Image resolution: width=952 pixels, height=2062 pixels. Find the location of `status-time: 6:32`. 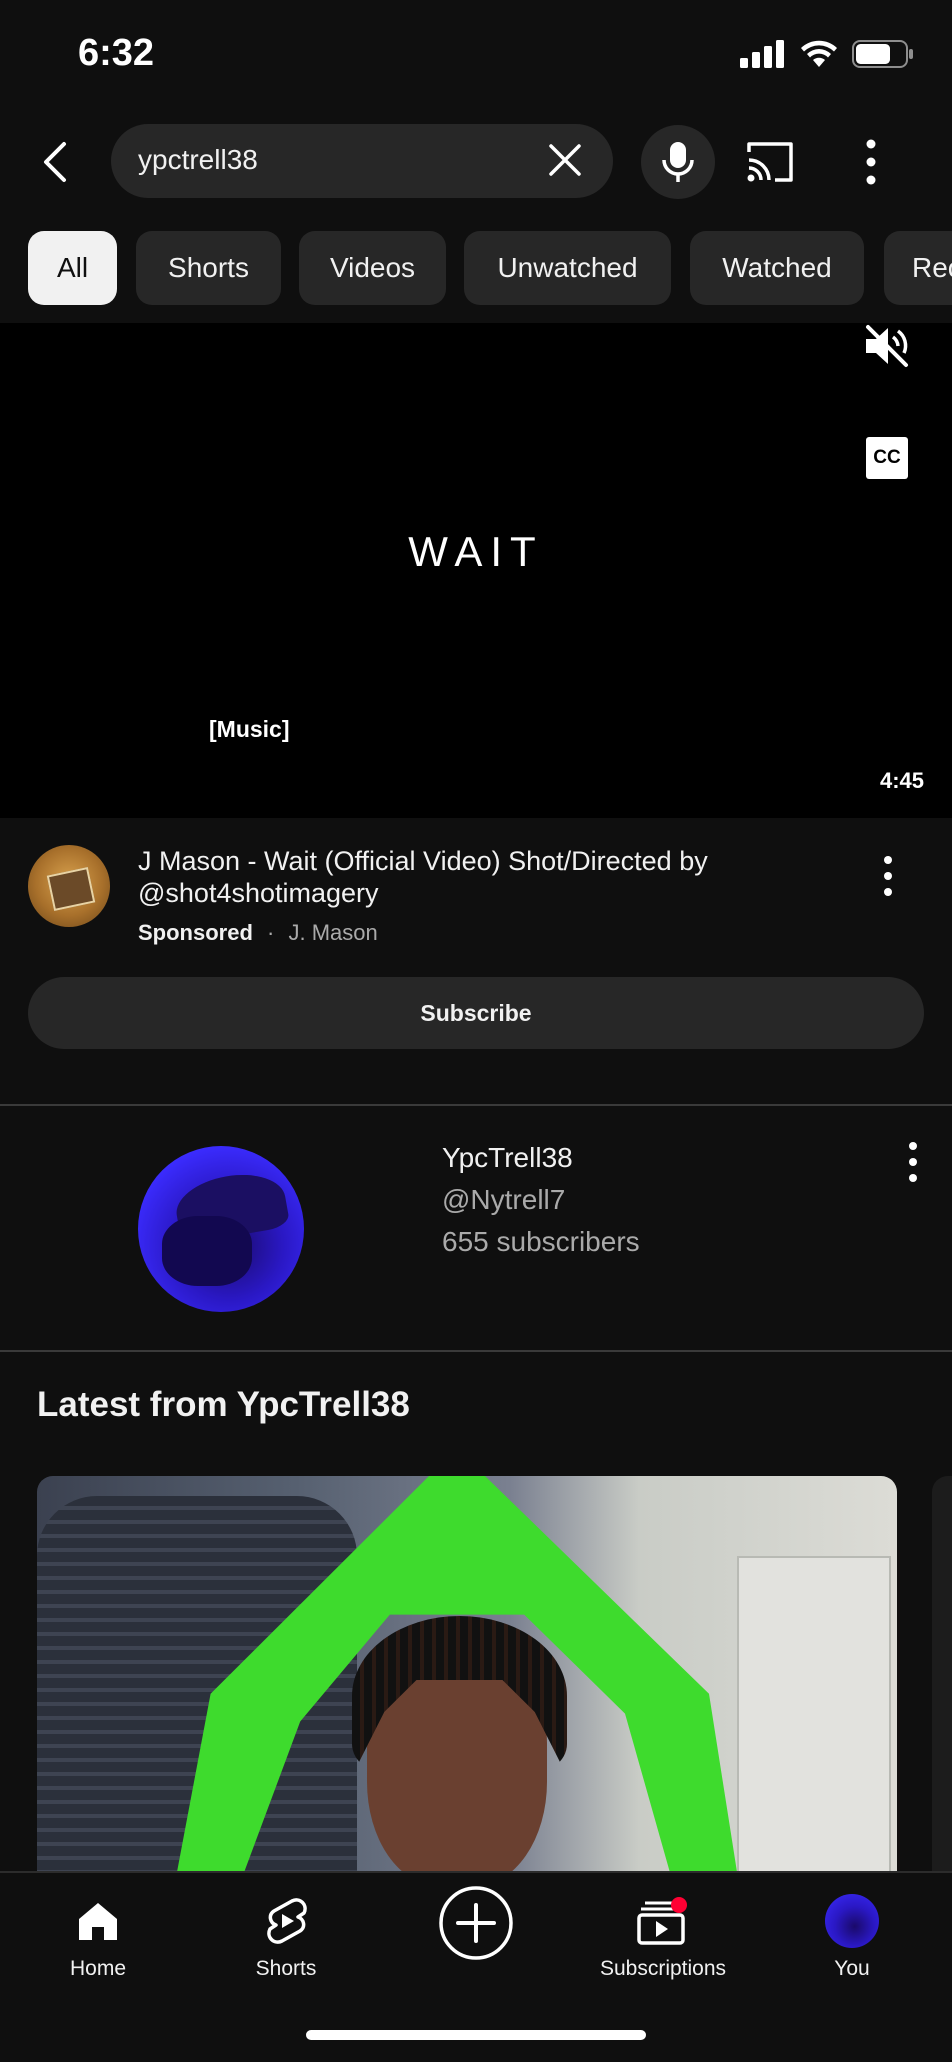

status-time: 6:32 is located at coordinates (116, 53).